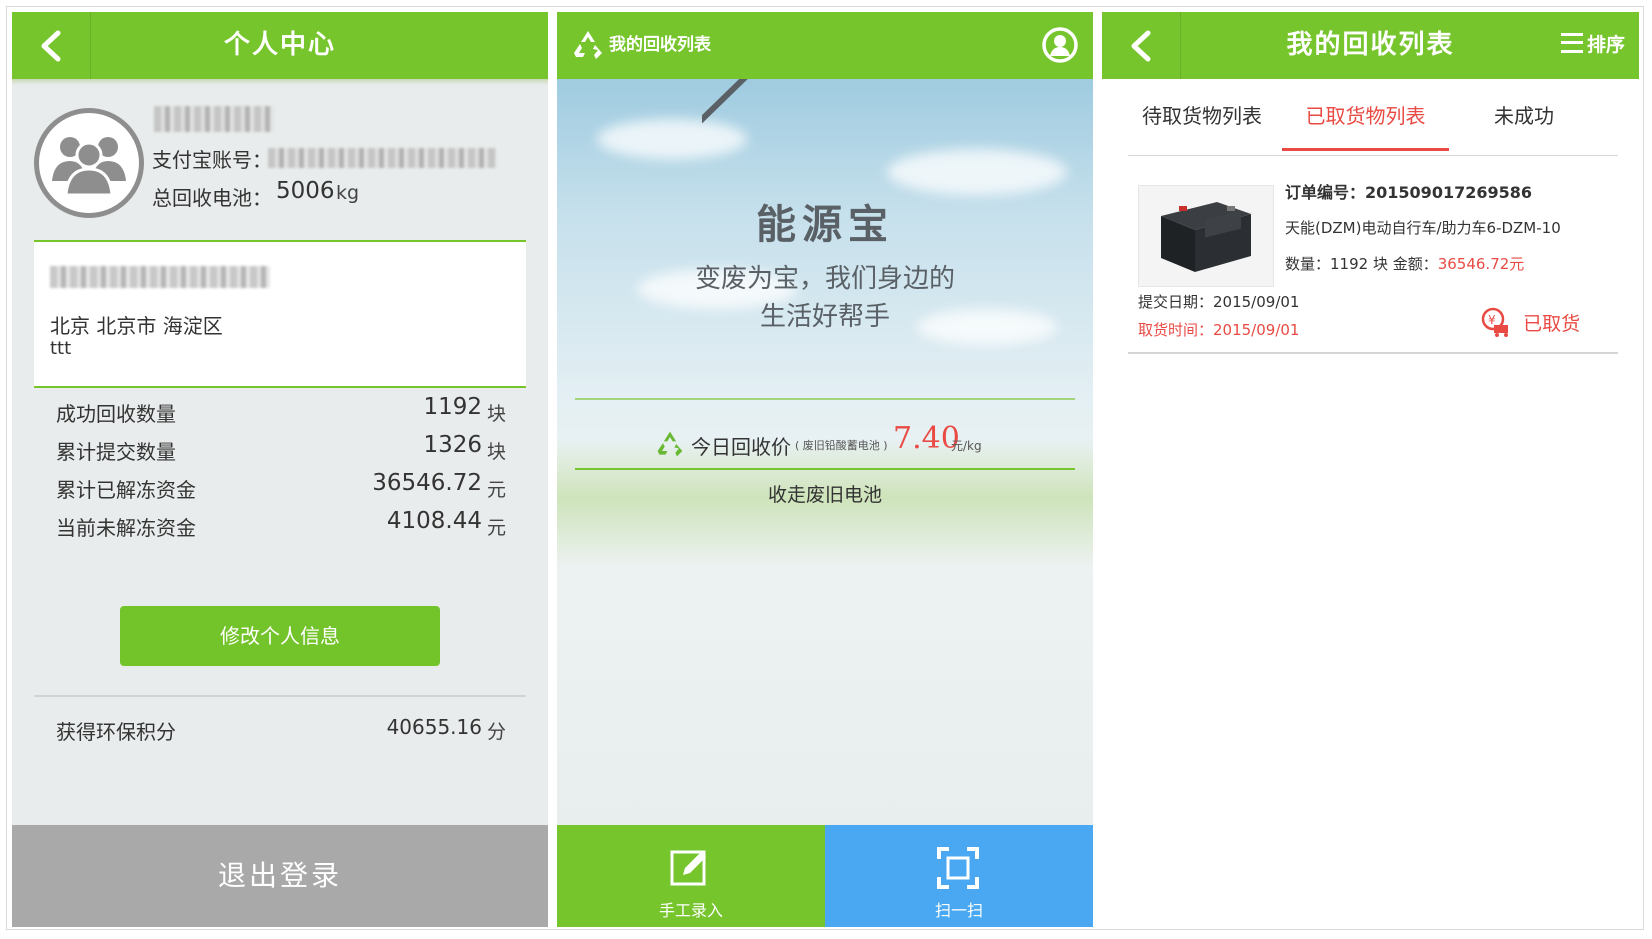  Describe the element at coordinates (280, 876) in the screenshot. I see `logout-button: 退出登录` at that location.